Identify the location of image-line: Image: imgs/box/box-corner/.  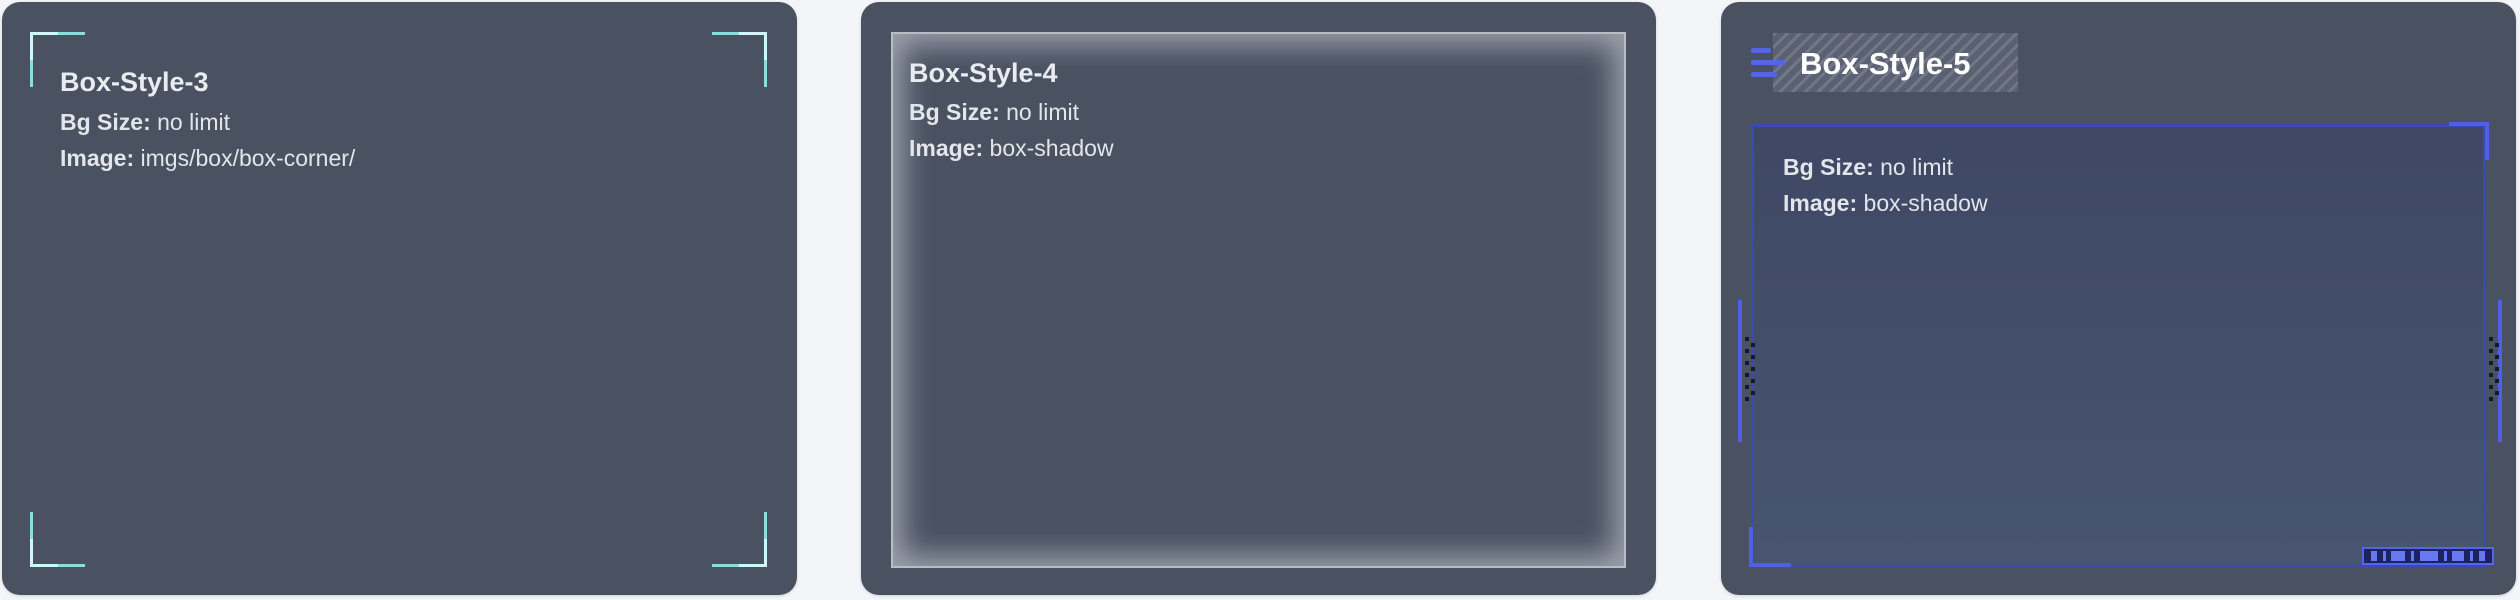
(207, 158).